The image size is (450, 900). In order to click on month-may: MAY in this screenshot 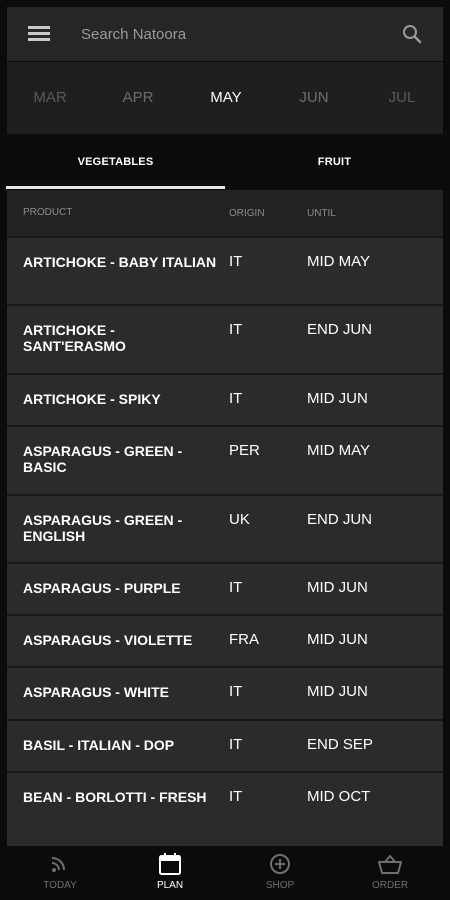, I will do `click(225, 97)`.